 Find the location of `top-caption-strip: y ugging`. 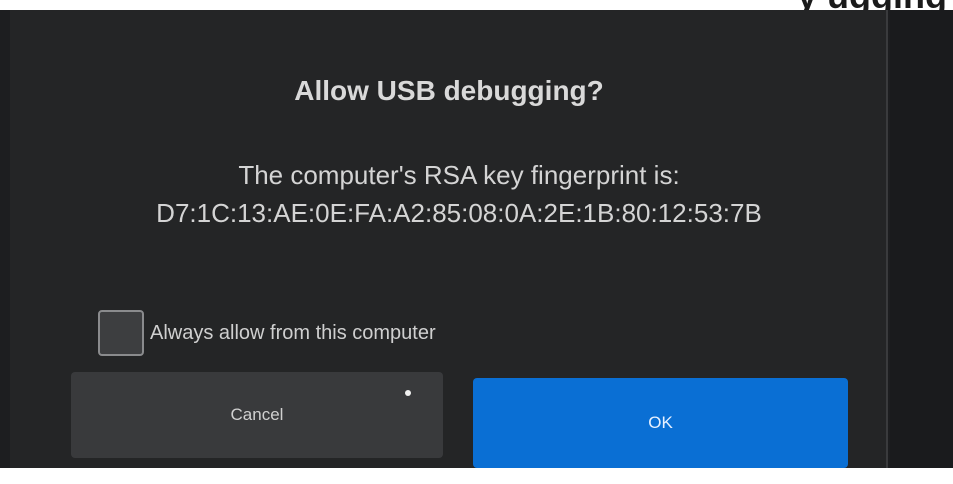

top-caption-strip: y ugging is located at coordinates (476, 5).